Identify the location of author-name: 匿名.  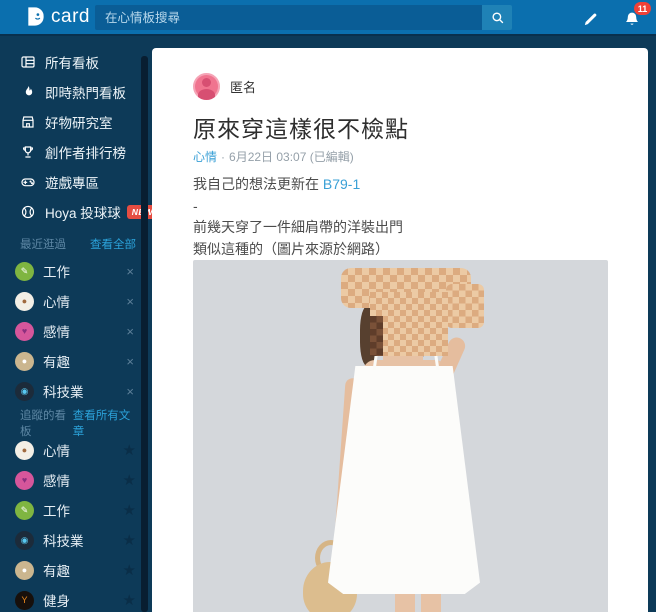
(243, 87).